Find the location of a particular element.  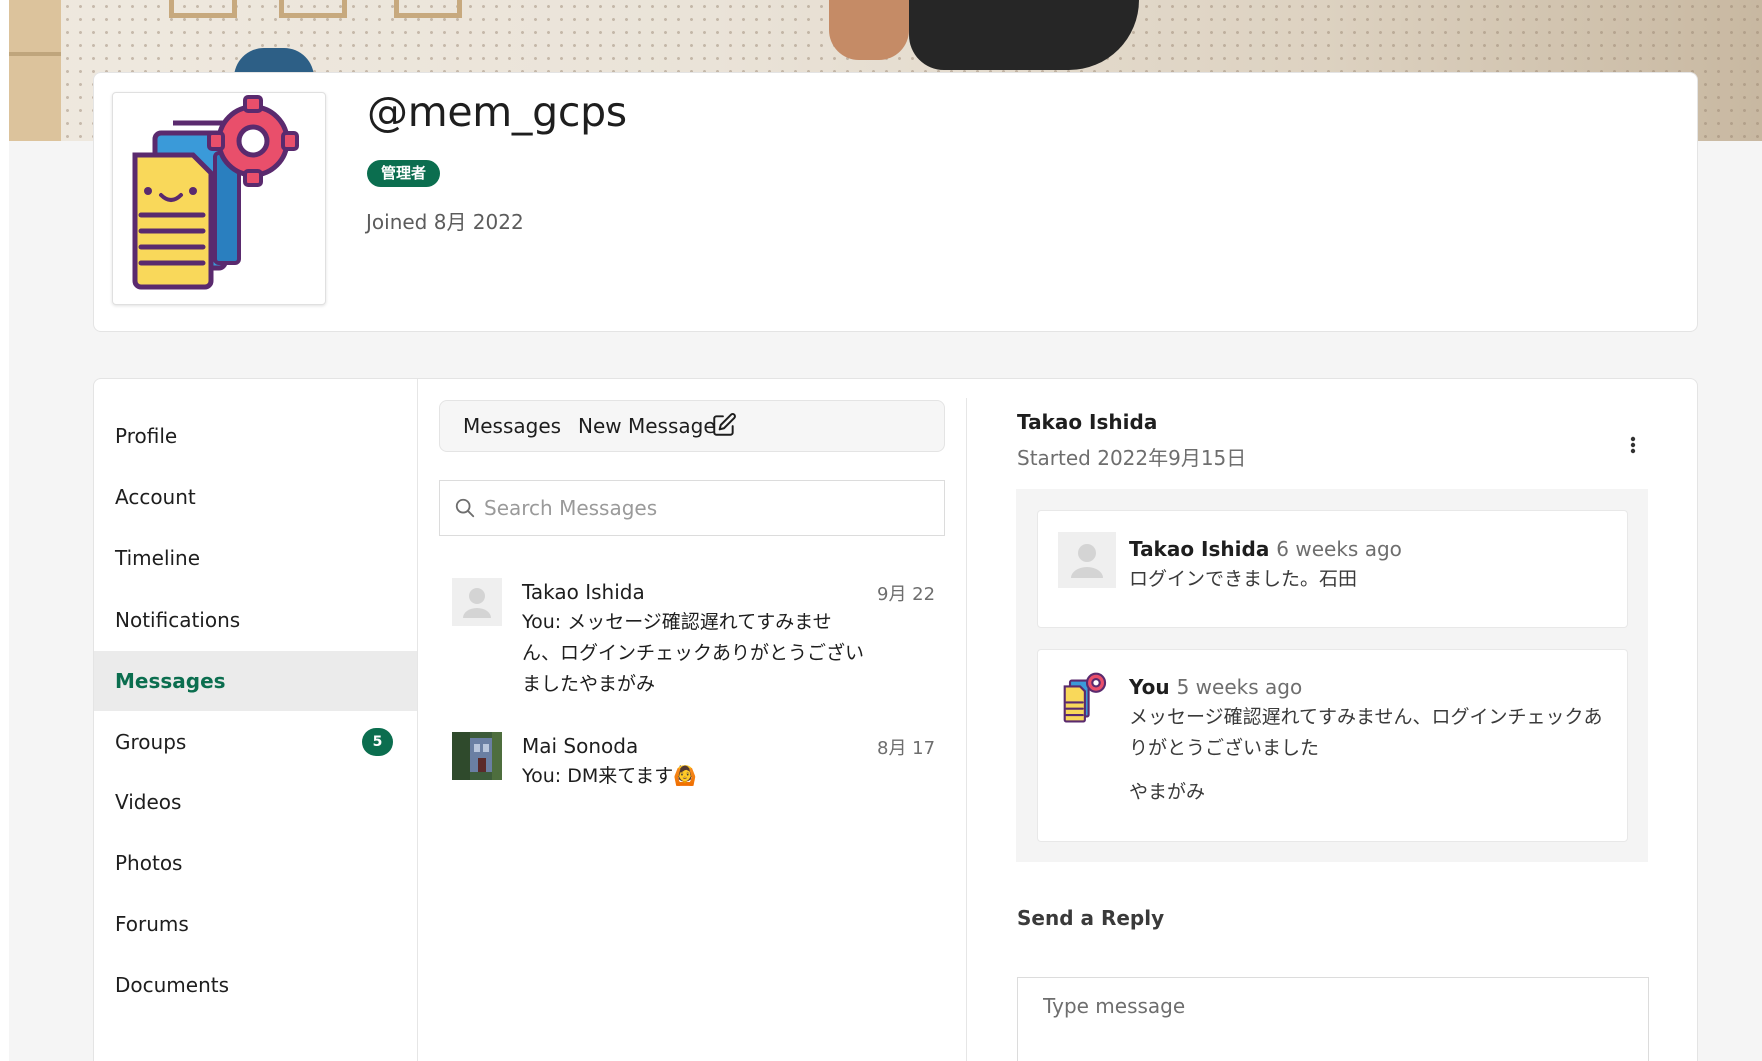

sidebar-item-profile: Profile is located at coordinates (255, 436).